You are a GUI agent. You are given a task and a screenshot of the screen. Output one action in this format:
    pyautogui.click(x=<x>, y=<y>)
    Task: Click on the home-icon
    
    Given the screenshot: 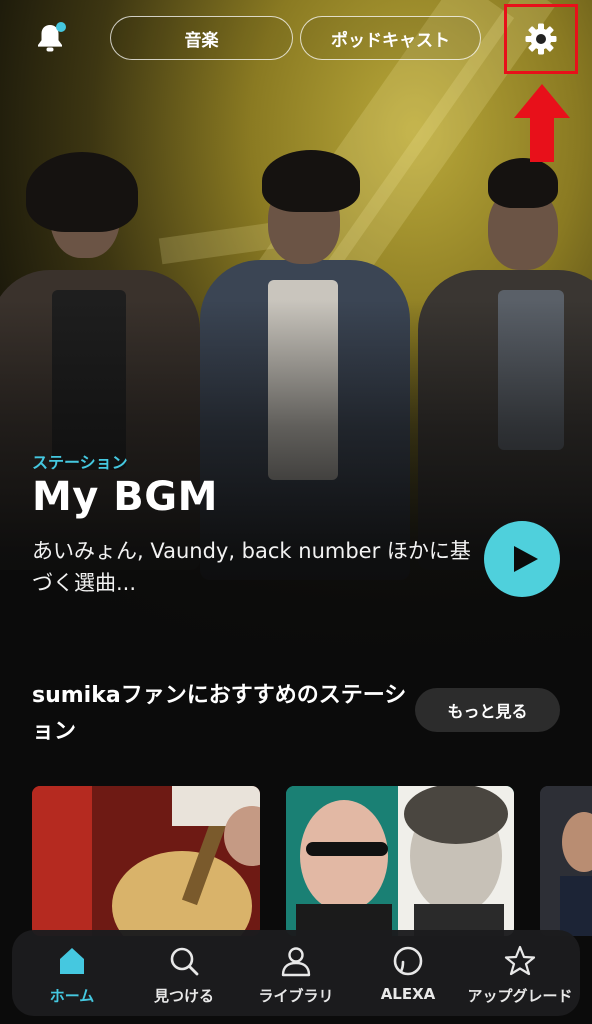 What is the action you would take?
    pyautogui.click(x=72, y=961)
    